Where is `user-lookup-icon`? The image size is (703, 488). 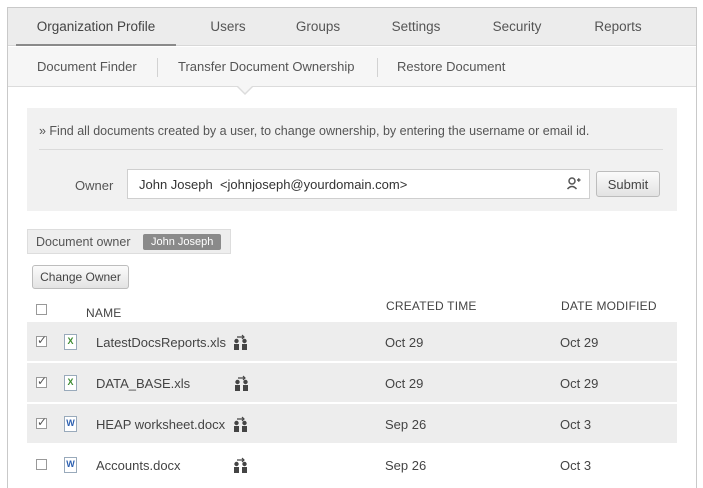 user-lookup-icon is located at coordinates (574, 184).